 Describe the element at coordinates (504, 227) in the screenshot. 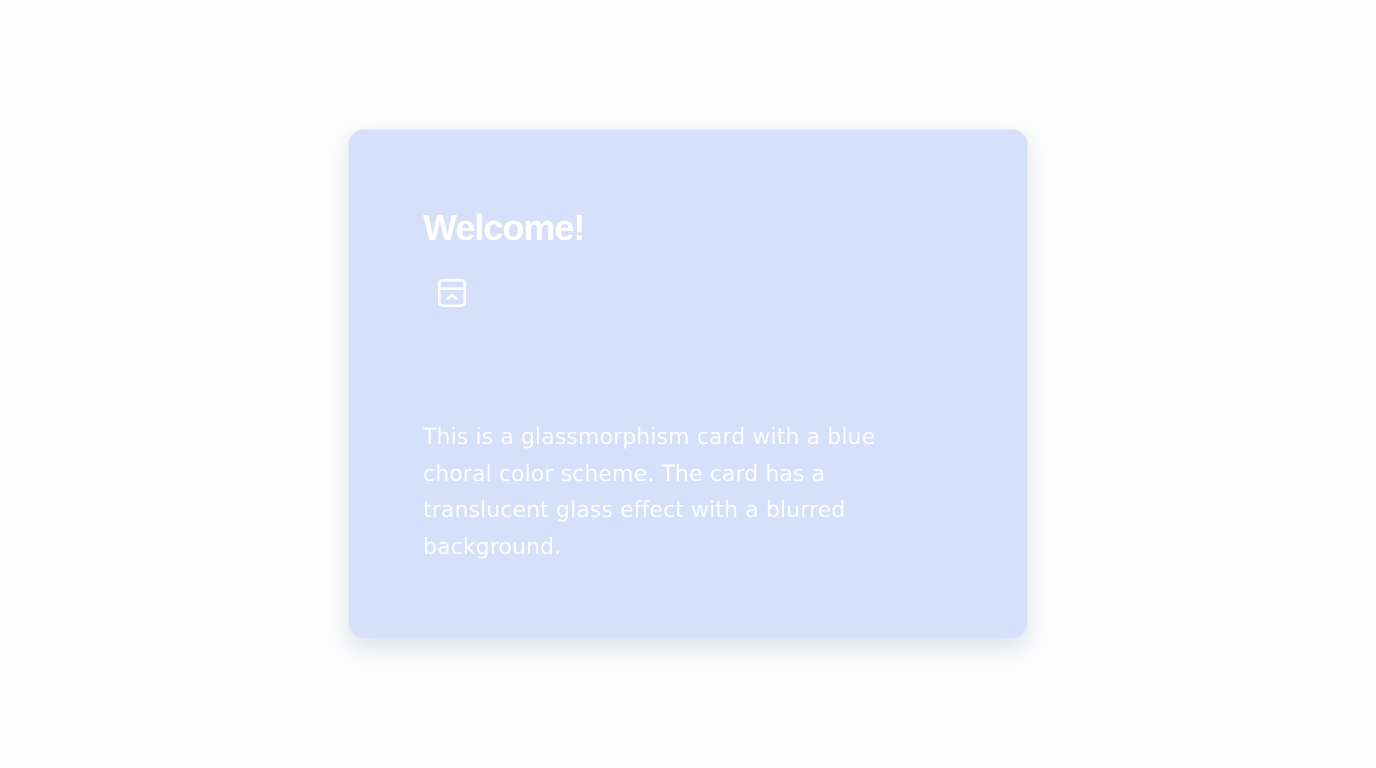

I see `card-title: Welcome!` at that location.